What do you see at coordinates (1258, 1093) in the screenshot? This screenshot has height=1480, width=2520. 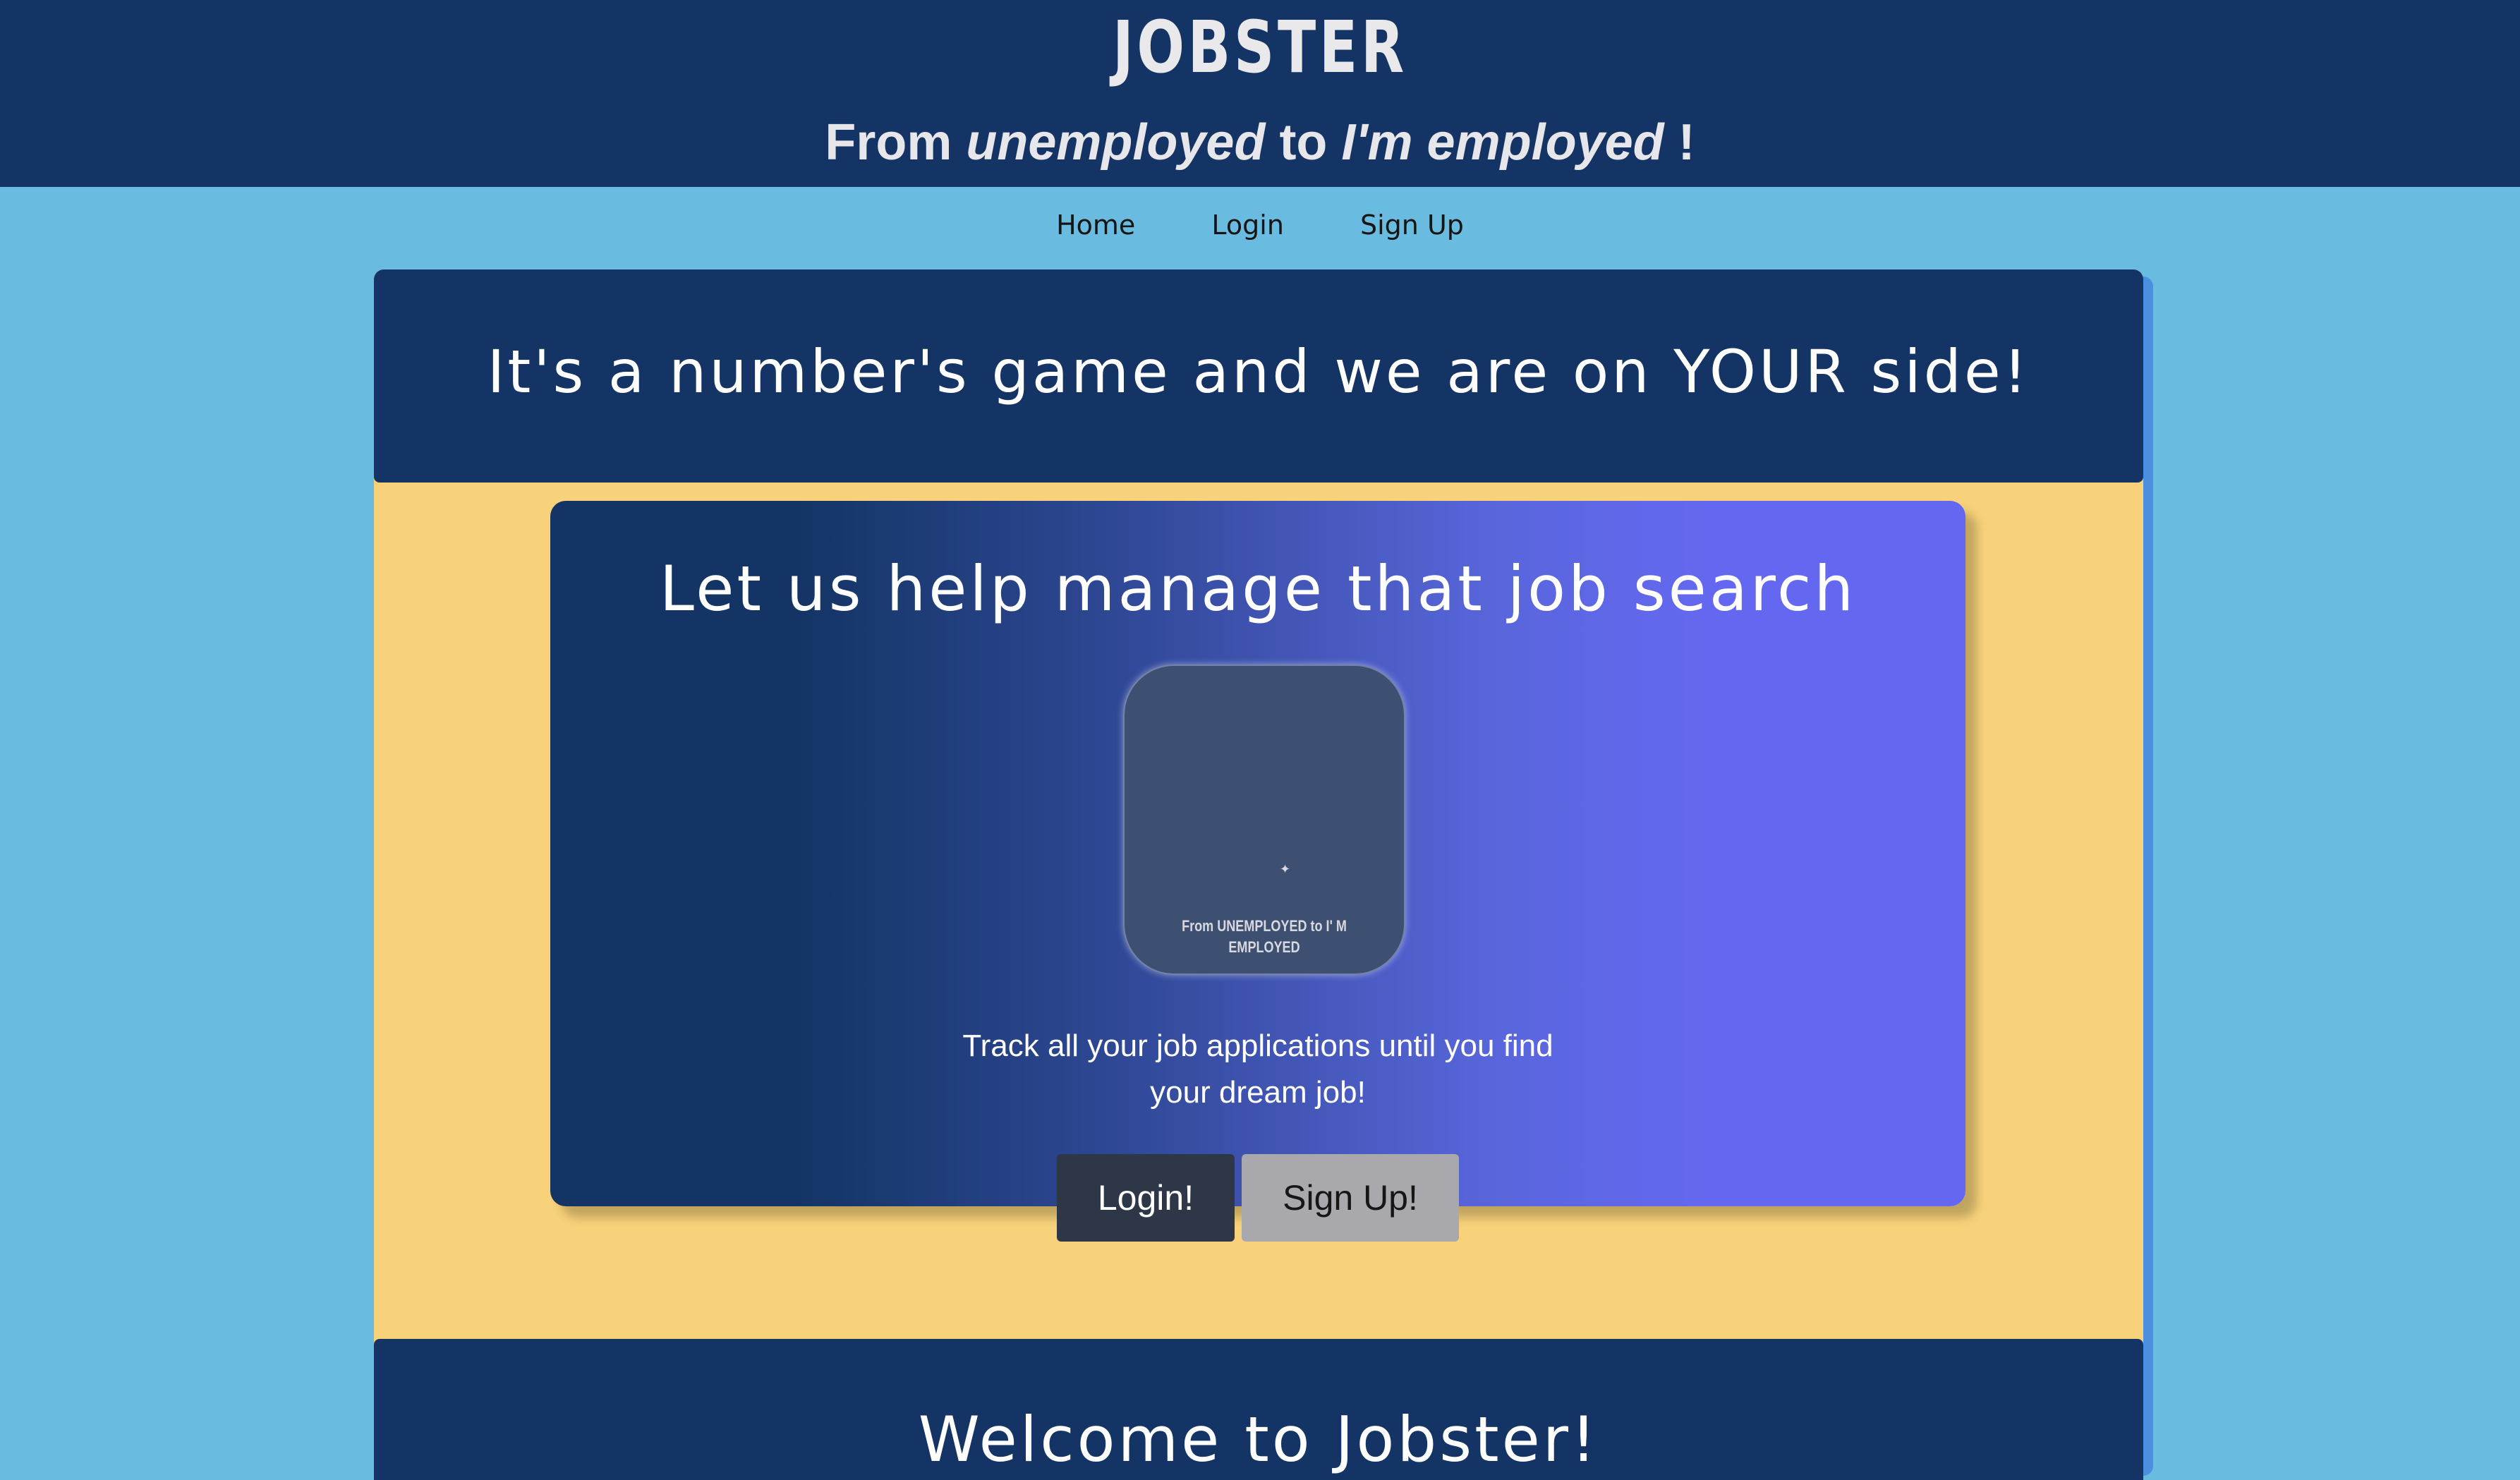 I see `hero-description-line-2: your dream job!` at bounding box center [1258, 1093].